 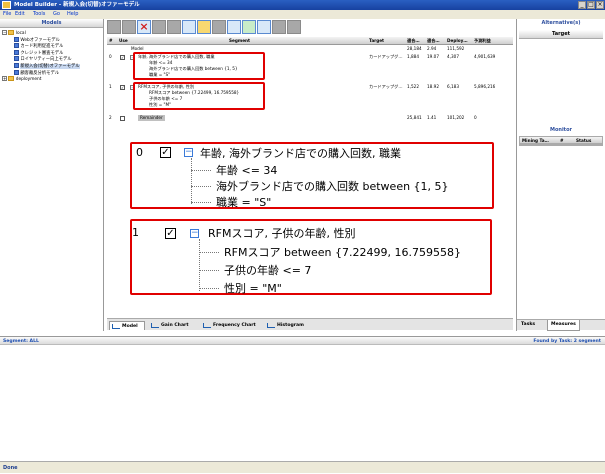 I want to click on tab-label: Model, so click(x=130, y=326).